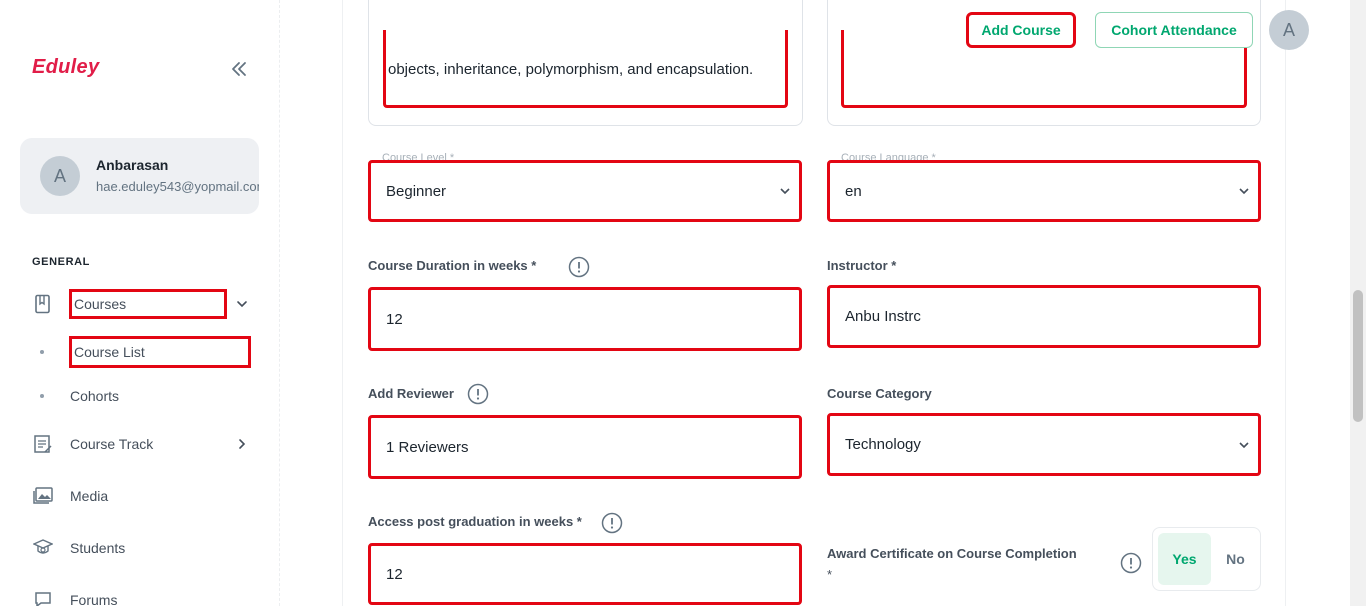  What do you see at coordinates (132, 165) in the screenshot?
I see `user-name: Anbarasan` at bounding box center [132, 165].